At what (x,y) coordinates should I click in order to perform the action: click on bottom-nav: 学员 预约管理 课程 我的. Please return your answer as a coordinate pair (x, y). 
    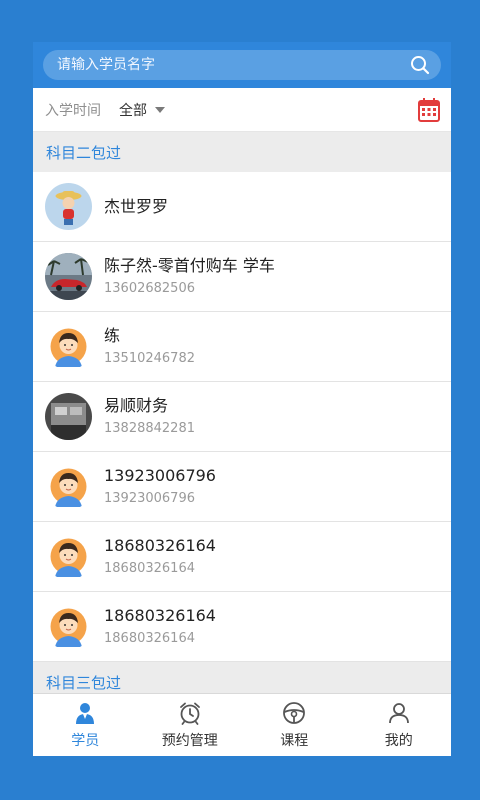
    Looking at the image, I should click on (242, 724).